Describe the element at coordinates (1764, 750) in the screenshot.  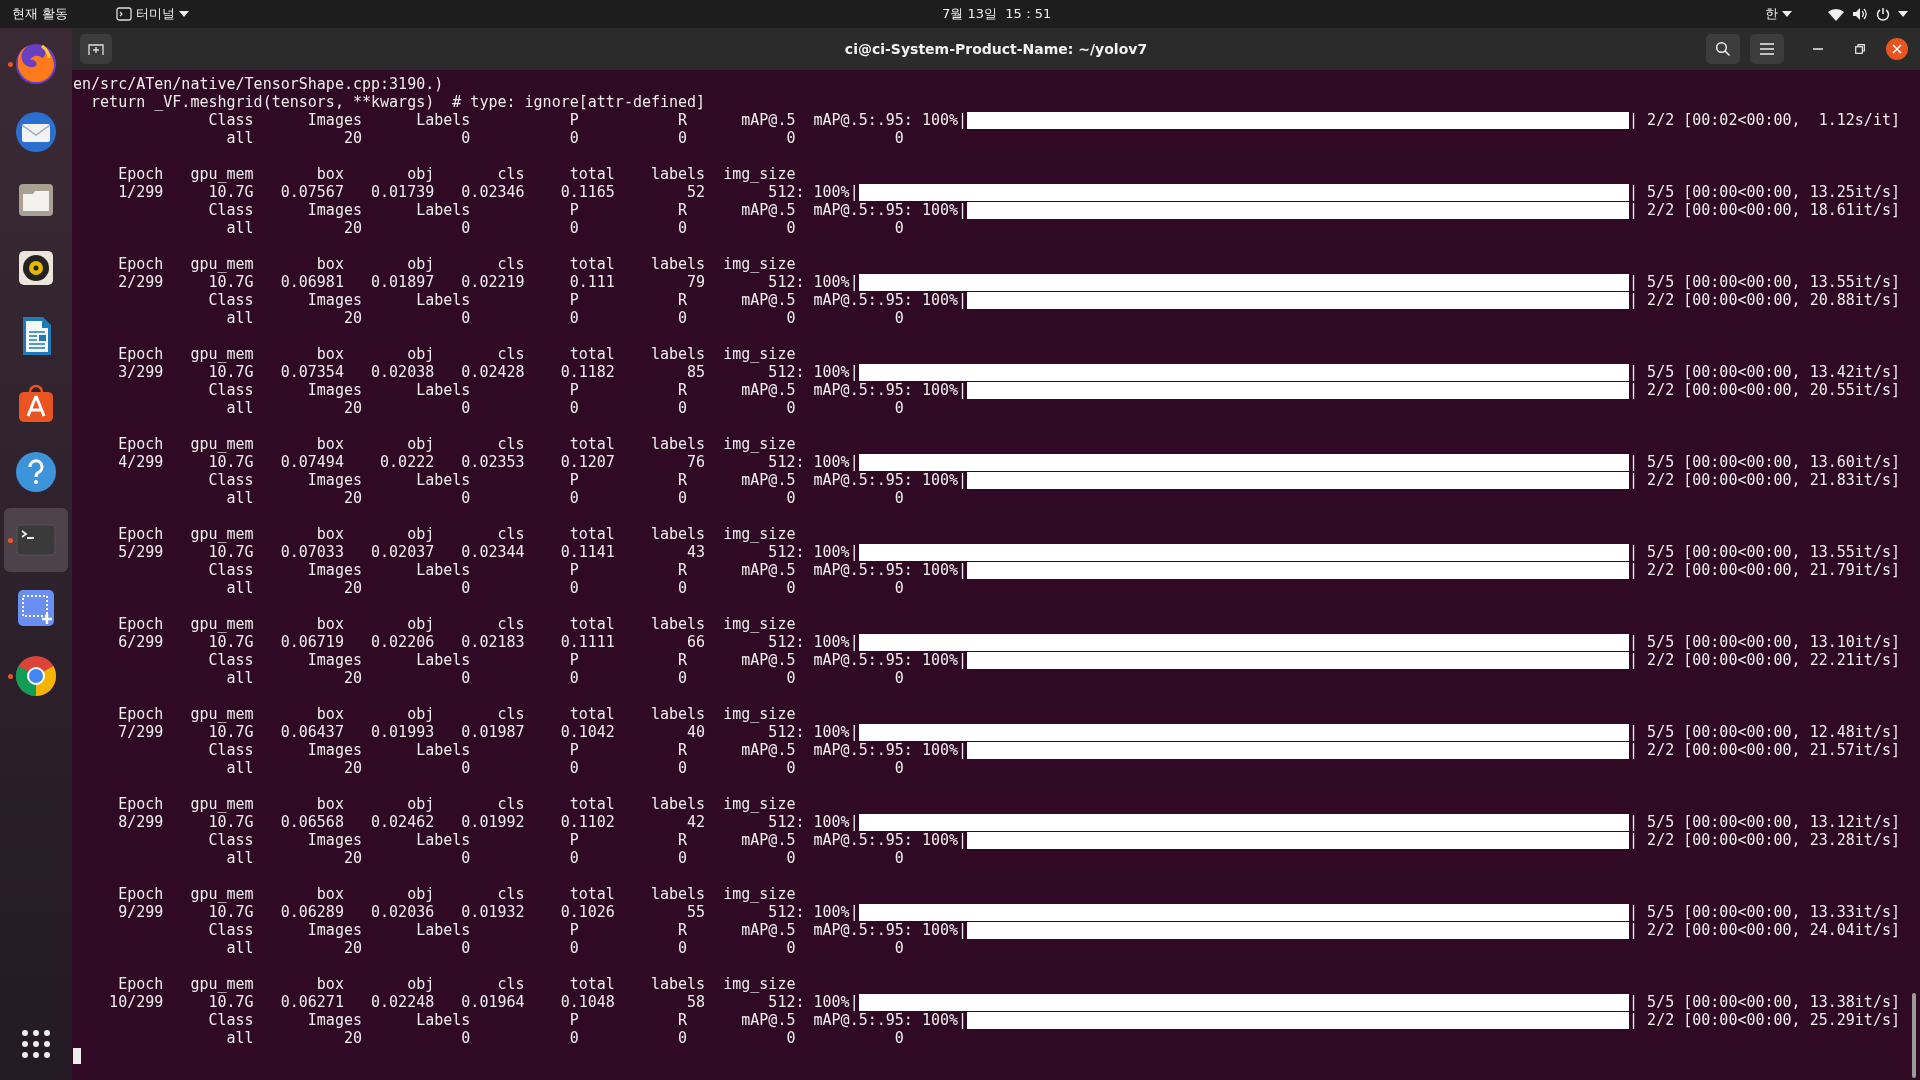
I see `progress-stats: | 2/2 [00:00<00:00, 21.57it/s]` at that location.